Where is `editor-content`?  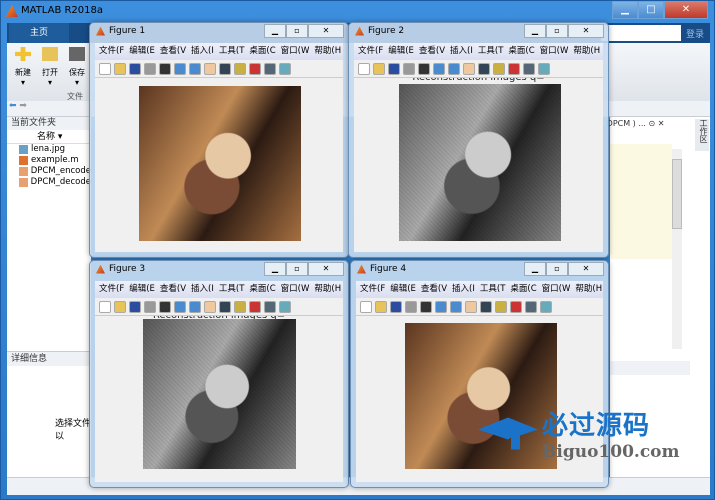
editor-content is located at coordinates (641, 201).